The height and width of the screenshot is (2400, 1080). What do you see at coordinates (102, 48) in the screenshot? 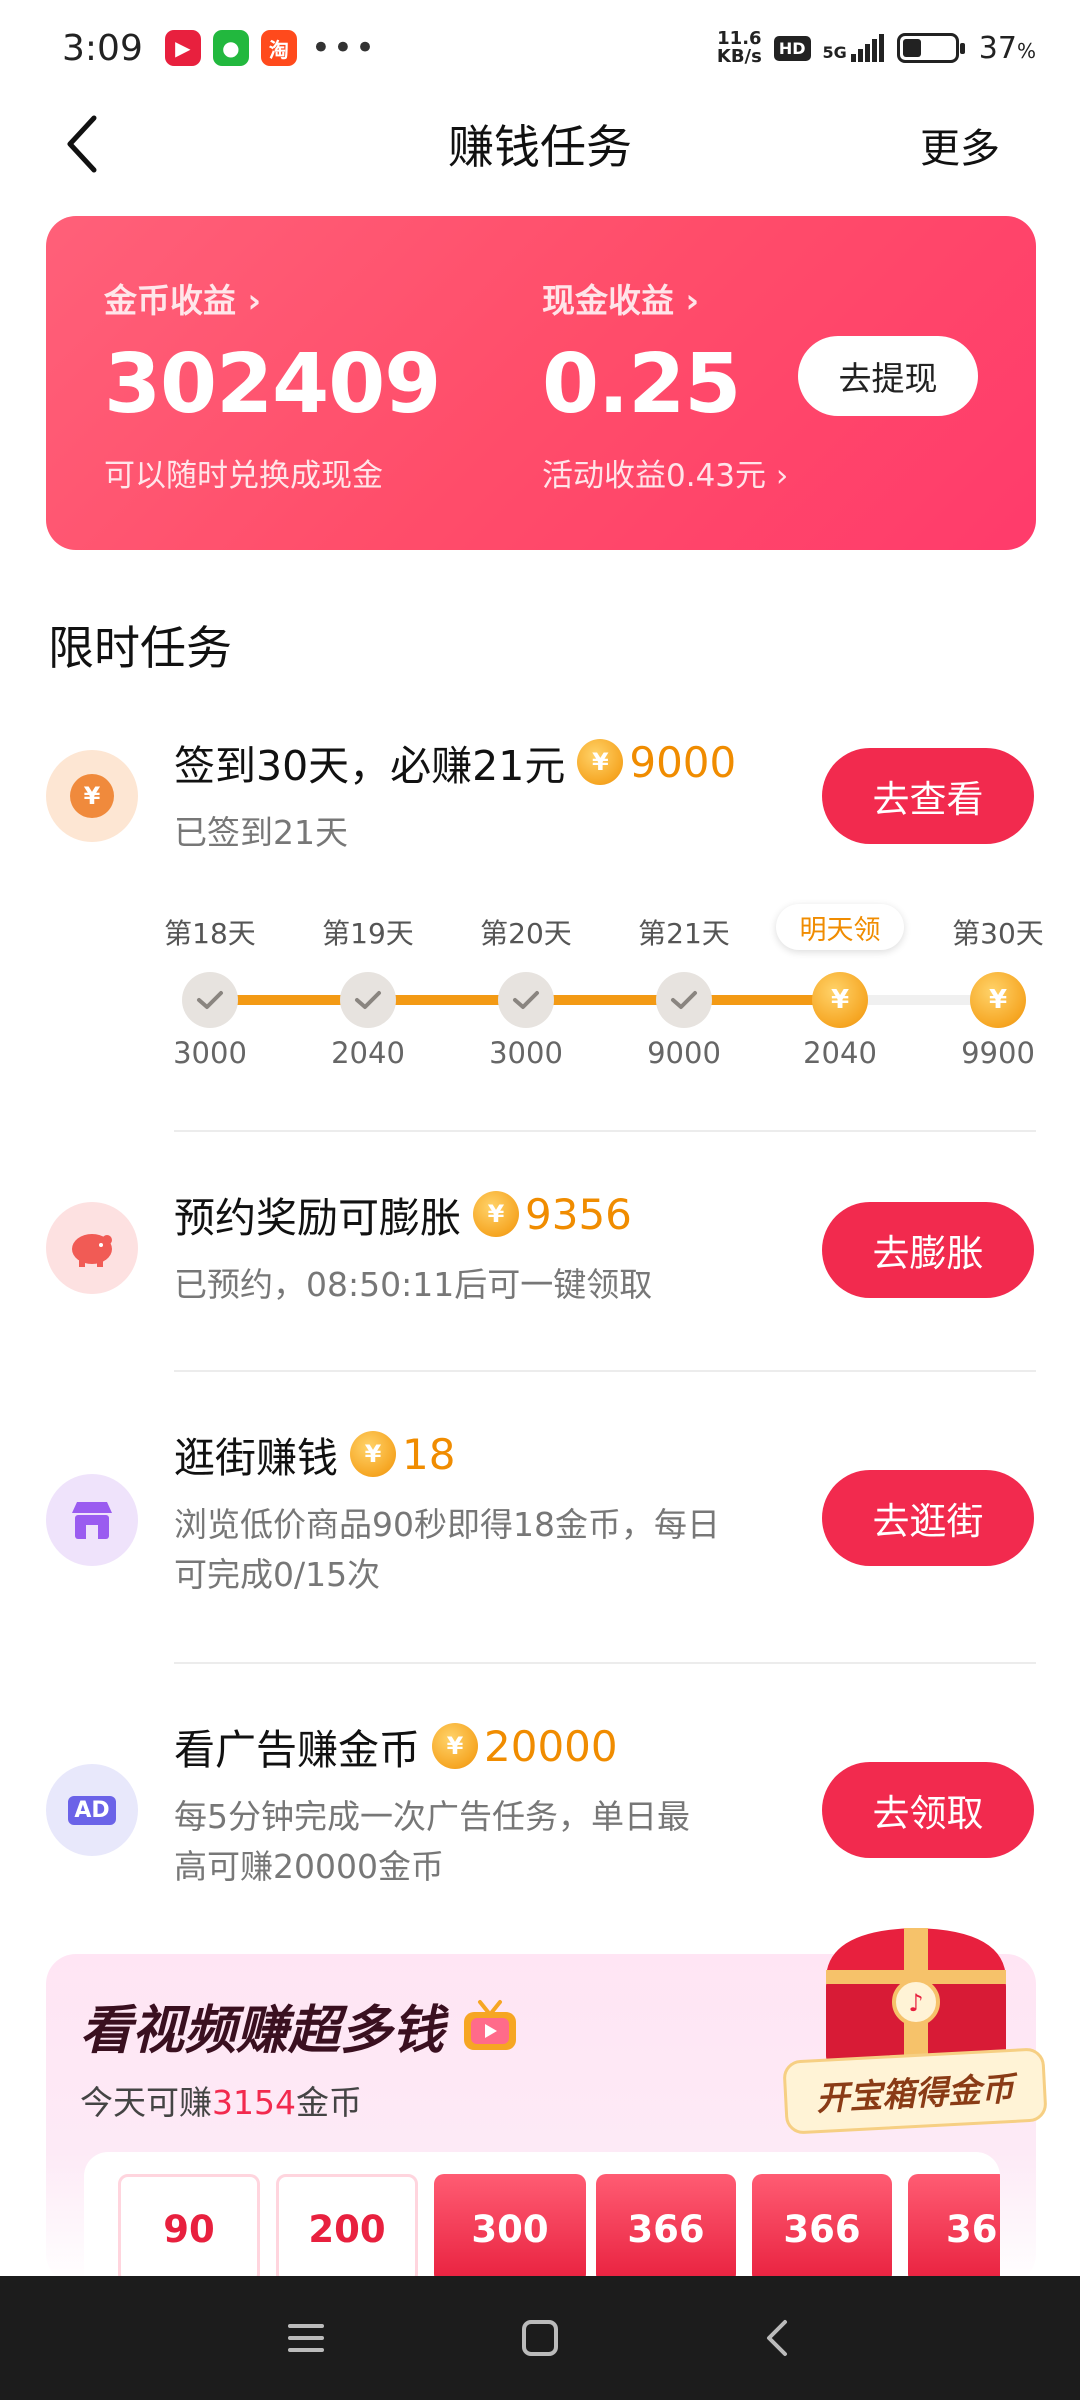
I see `status-time: 3:09` at bounding box center [102, 48].